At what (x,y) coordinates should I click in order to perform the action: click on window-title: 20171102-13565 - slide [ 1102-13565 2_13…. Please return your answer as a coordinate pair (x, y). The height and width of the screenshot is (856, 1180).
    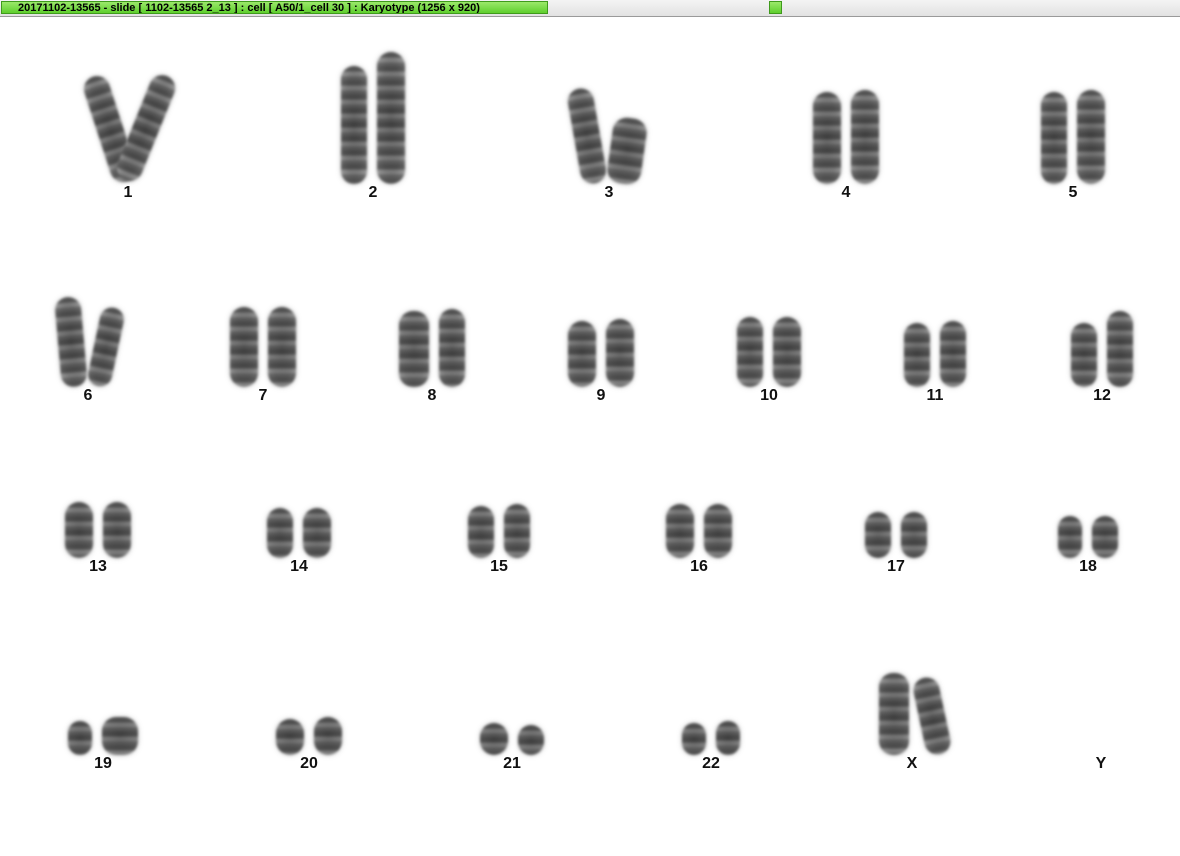
    Looking at the image, I should click on (249, 8).